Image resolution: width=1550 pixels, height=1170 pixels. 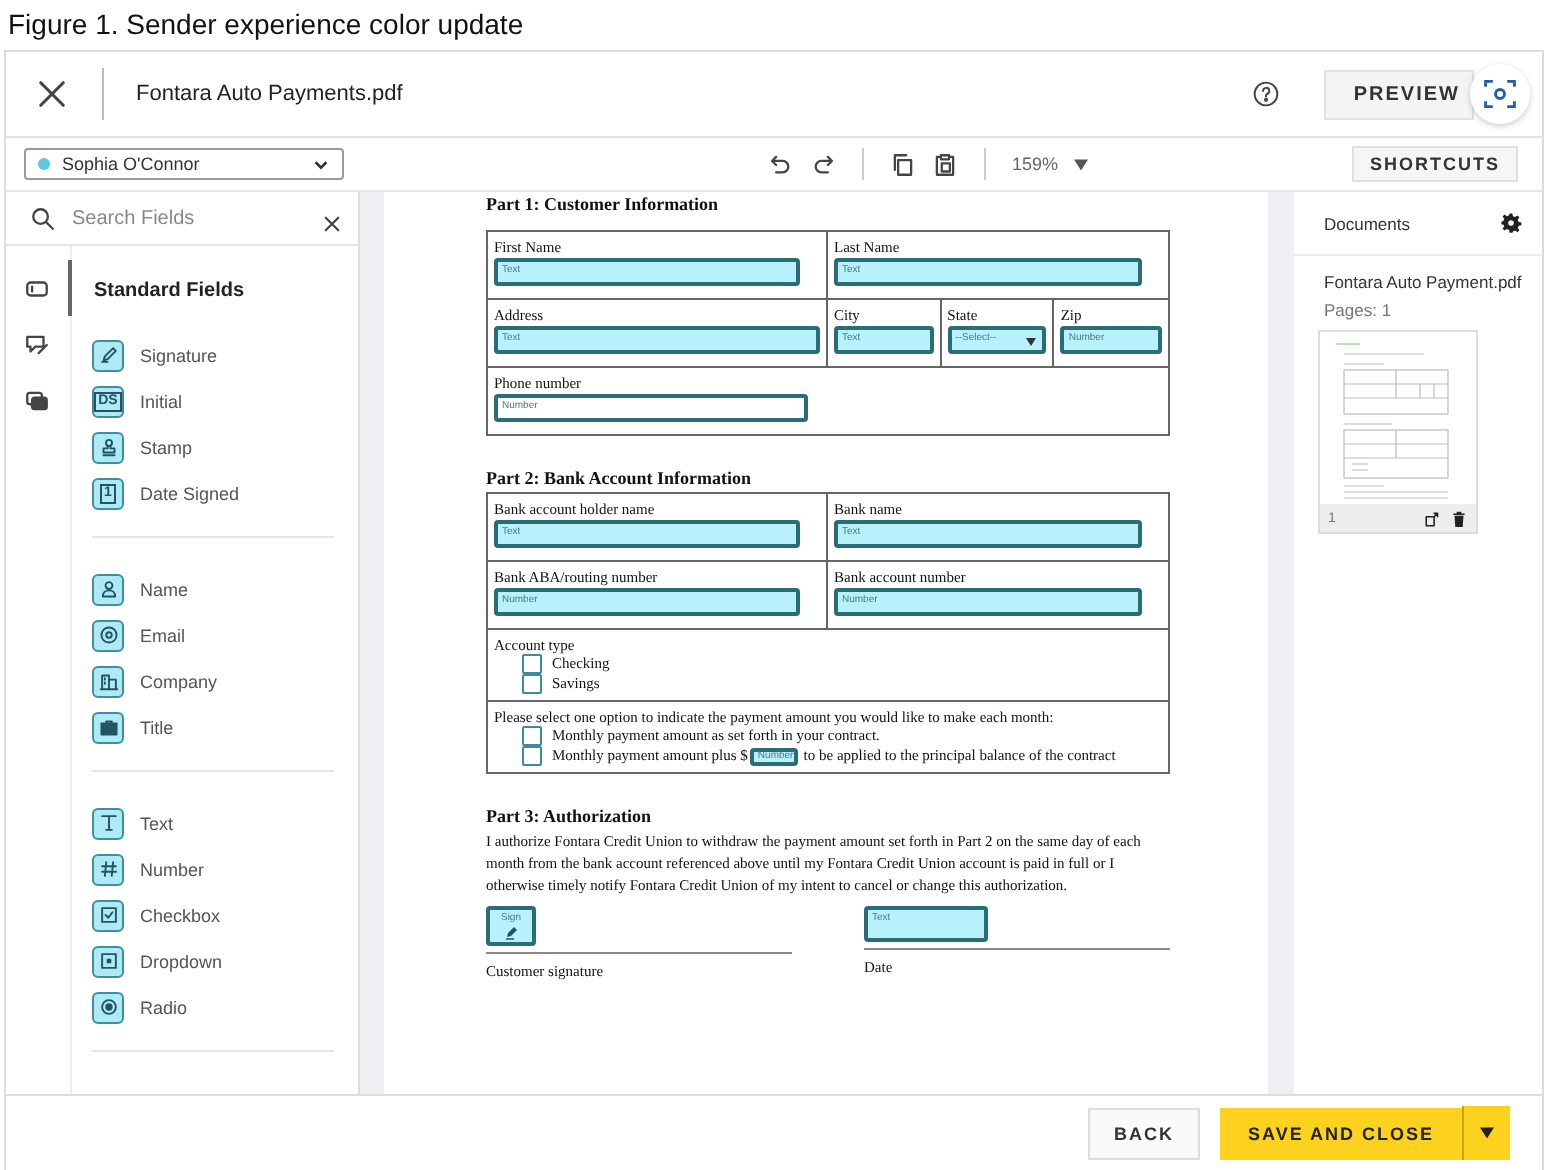 I want to click on settings-icon, so click(x=1511, y=223).